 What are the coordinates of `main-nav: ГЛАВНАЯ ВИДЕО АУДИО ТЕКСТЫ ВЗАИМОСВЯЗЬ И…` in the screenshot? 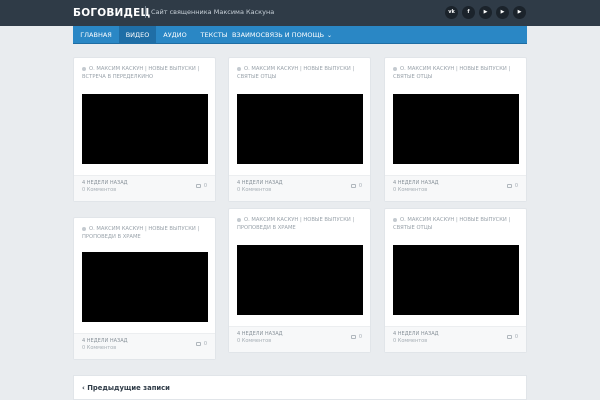 It's located at (300, 35).